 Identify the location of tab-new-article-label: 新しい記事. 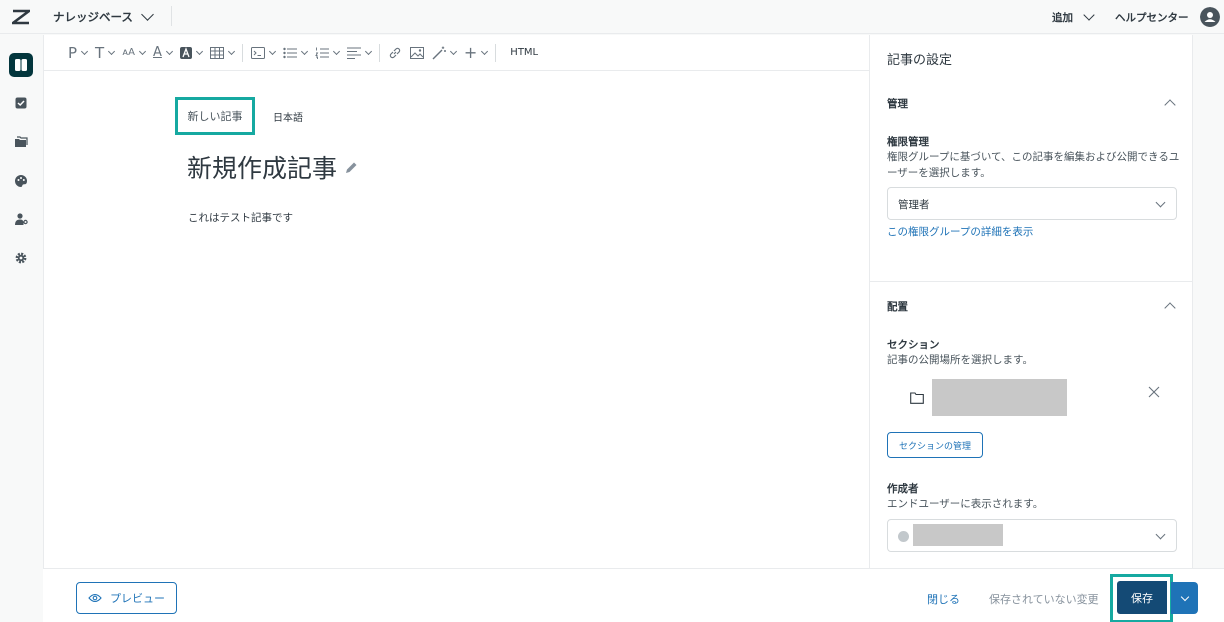
(215, 116).